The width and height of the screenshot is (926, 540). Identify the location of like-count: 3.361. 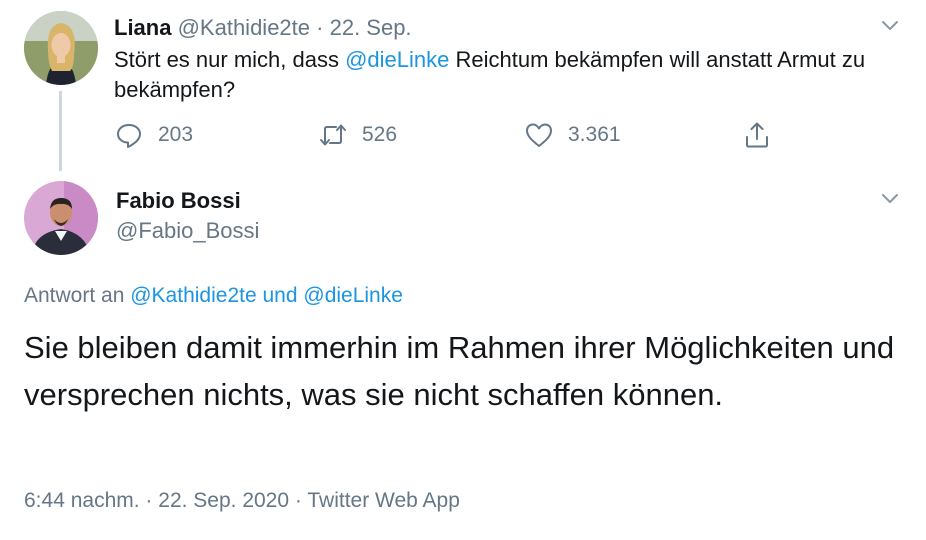
(594, 134).